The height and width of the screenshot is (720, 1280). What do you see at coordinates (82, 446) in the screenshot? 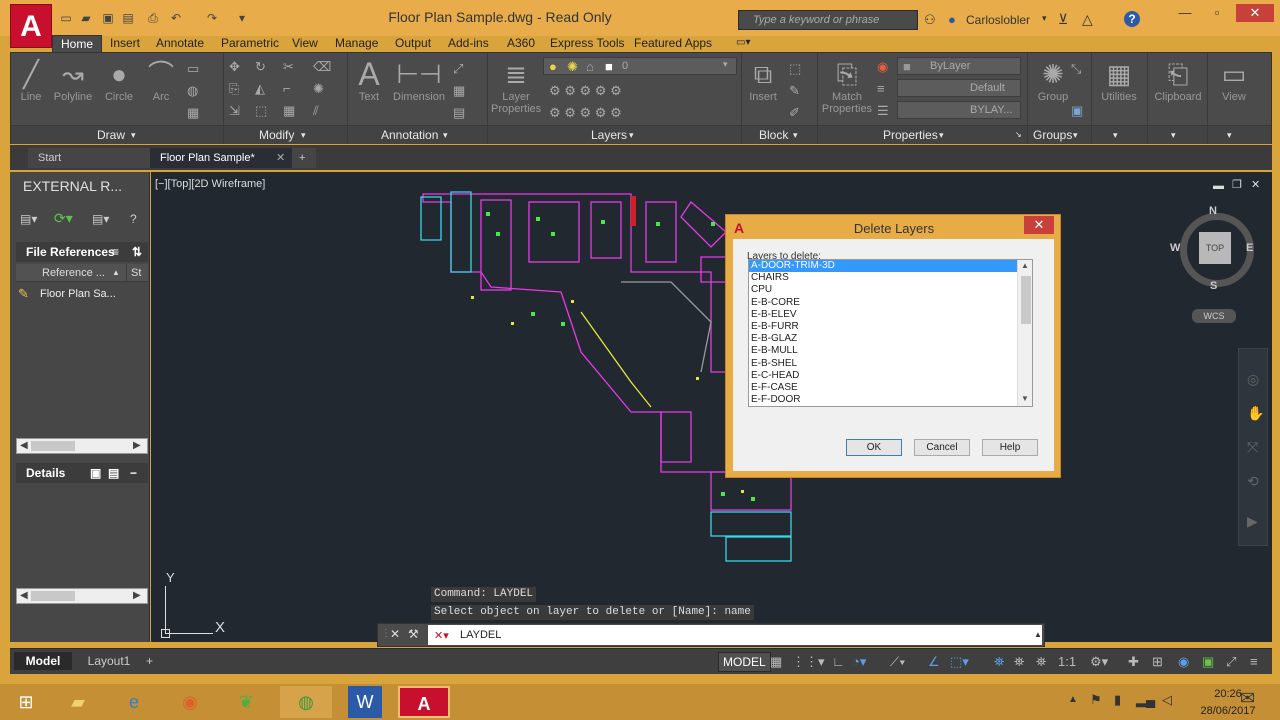
I see `references-horizontal-scrollbar: ◀ ▶` at bounding box center [82, 446].